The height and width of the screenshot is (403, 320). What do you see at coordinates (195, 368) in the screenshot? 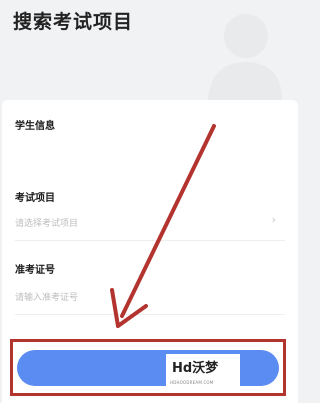
I see `watermark-text: Hd沃梦` at bounding box center [195, 368].